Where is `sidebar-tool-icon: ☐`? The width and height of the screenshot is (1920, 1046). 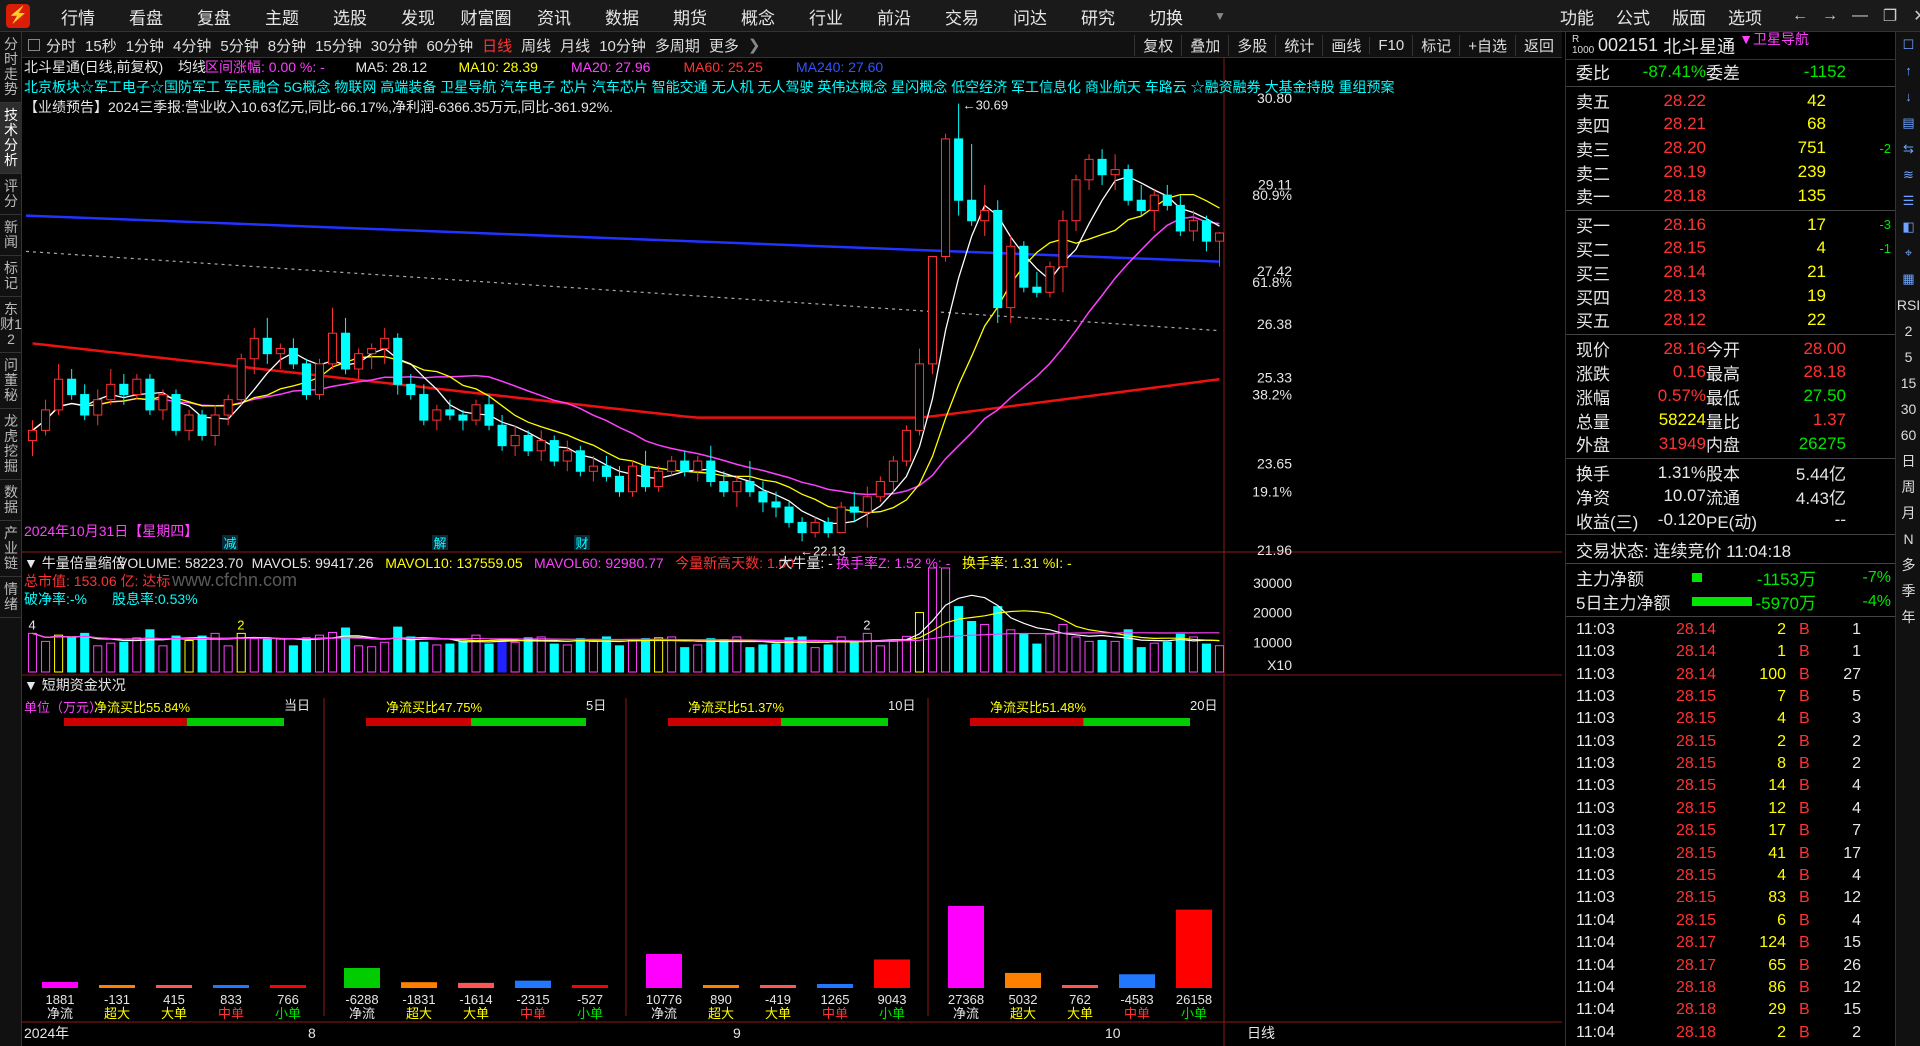
sidebar-tool-icon: ☐ is located at coordinates (1908, 45).